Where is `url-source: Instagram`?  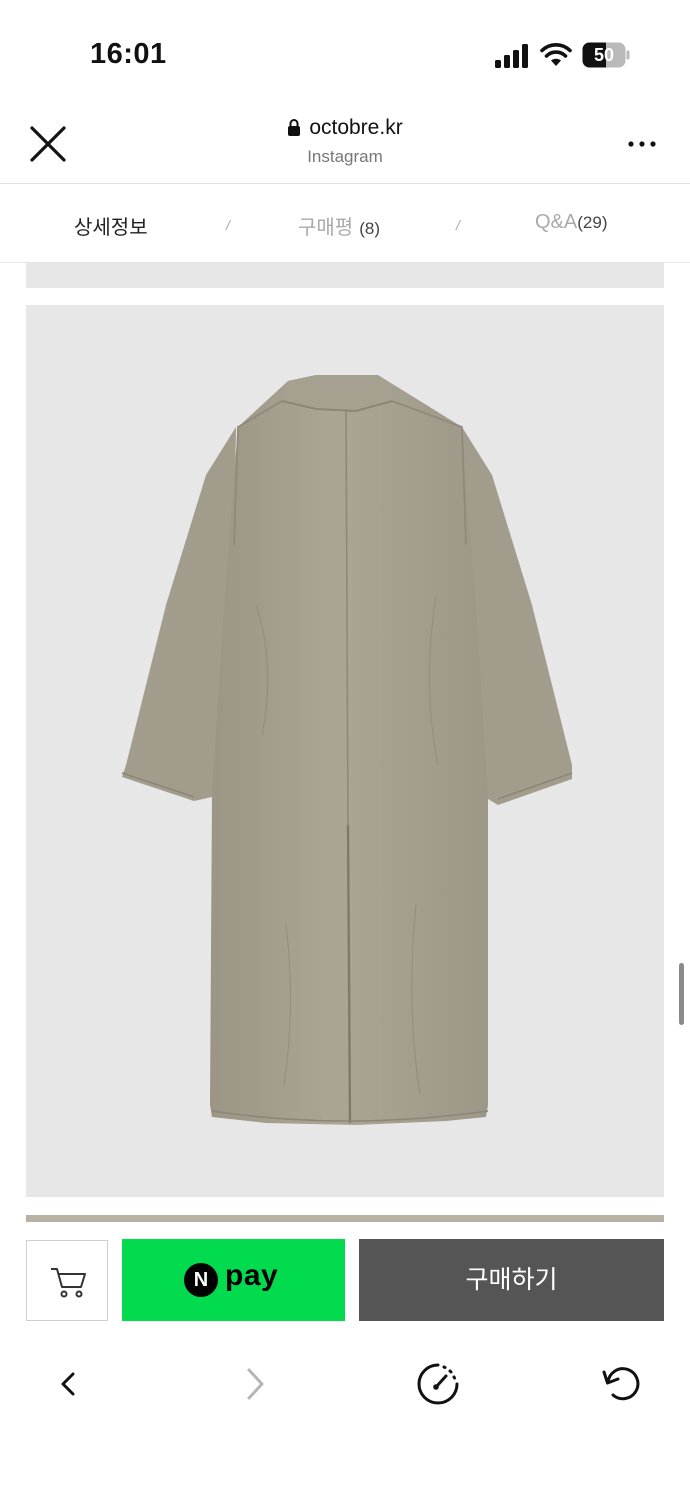 url-source: Instagram is located at coordinates (345, 156).